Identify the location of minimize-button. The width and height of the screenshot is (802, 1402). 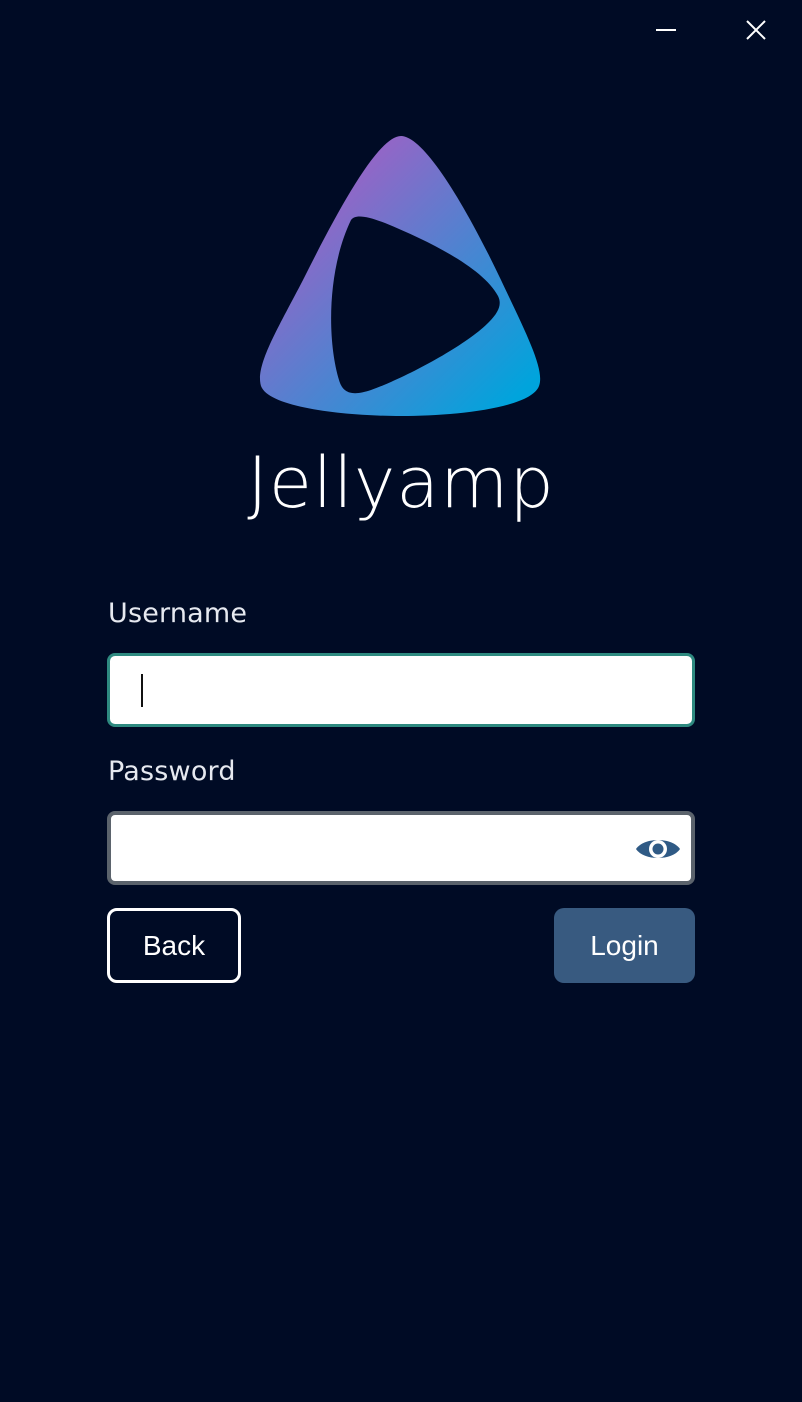
(666, 30).